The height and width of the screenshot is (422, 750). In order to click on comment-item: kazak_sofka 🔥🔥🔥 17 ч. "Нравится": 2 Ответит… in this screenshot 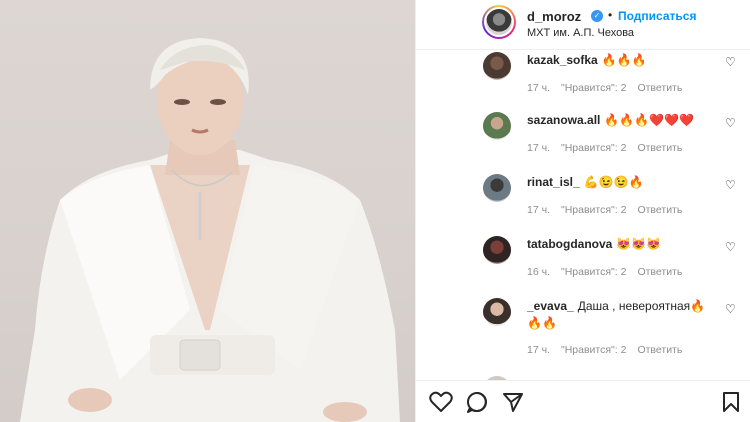, I will do `click(583, 73)`.